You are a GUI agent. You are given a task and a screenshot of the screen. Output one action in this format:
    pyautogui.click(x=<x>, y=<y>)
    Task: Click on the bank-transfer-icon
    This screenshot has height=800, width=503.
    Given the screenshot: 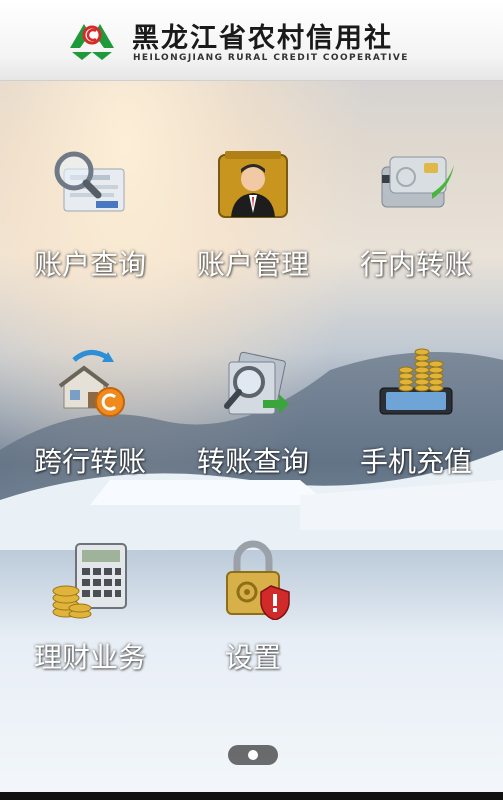 What is the action you would take?
    pyautogui.click(x=91, y=383)
    